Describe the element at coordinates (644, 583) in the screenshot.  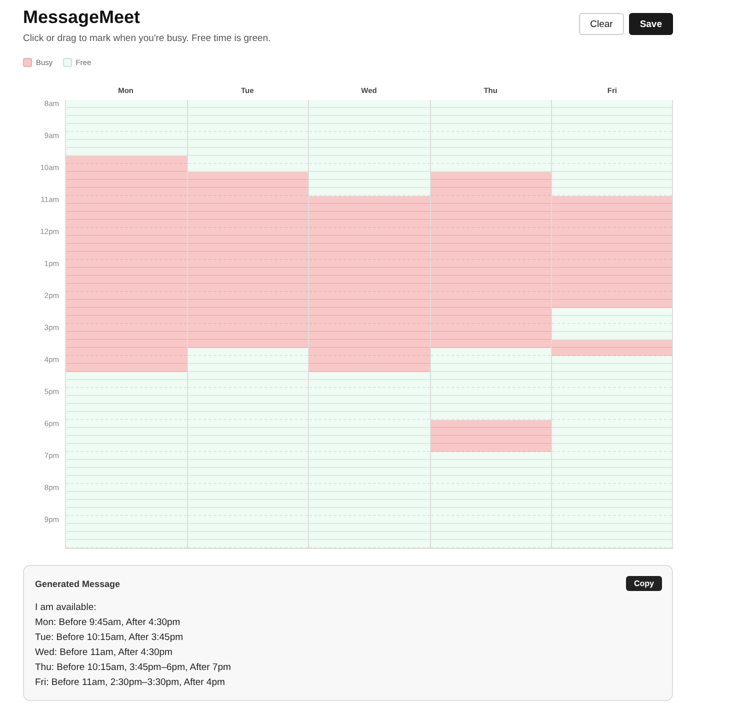
I see `copy-button: Copy` at that location.